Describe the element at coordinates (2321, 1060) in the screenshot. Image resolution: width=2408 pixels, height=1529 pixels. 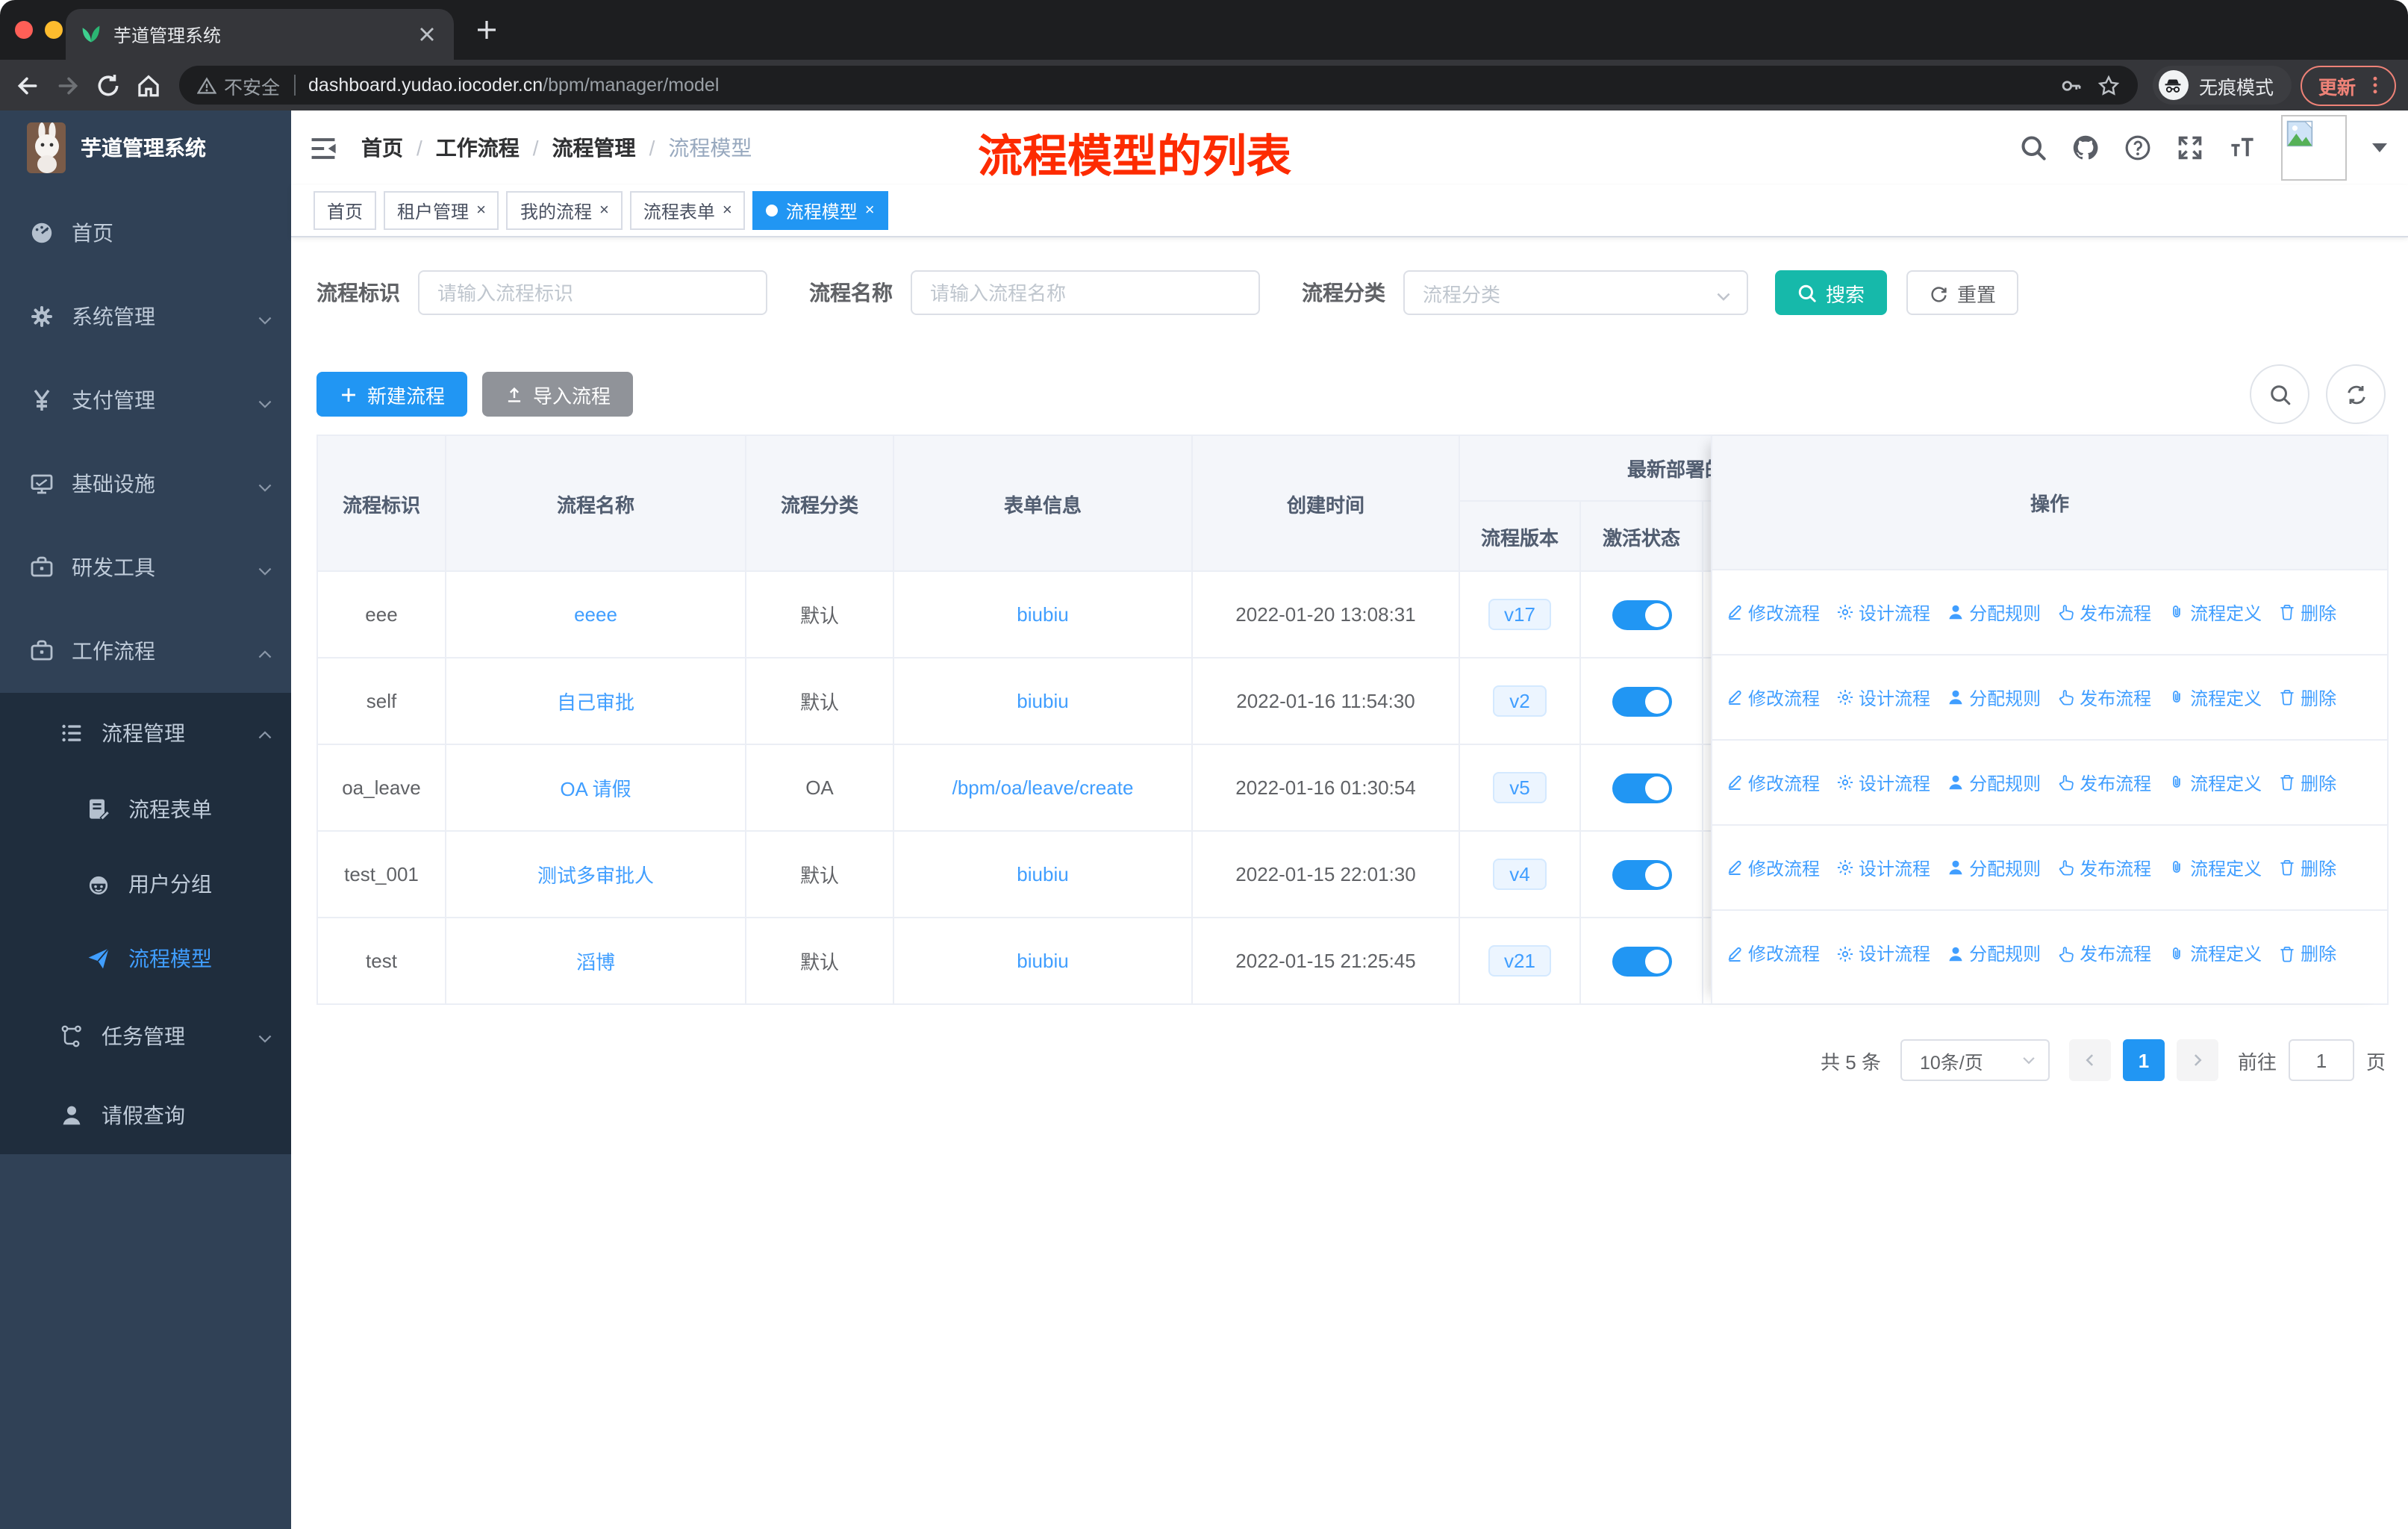
I see `goto-page-input` at that location.